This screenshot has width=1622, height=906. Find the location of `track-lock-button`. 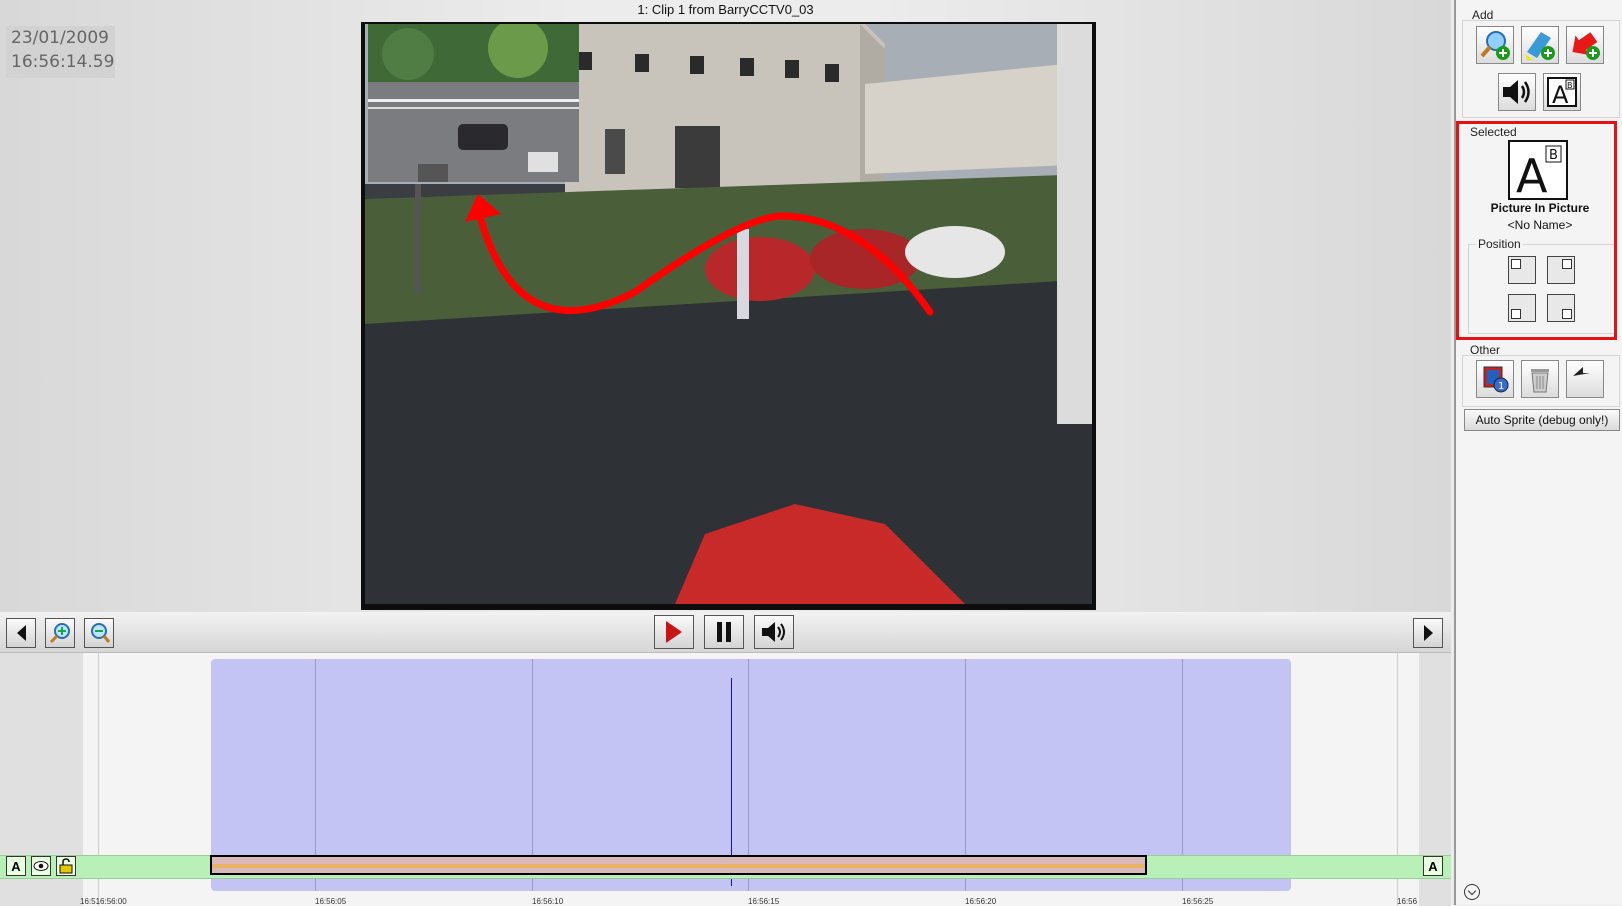

track-lock-button is located at coordinates (66, 866).